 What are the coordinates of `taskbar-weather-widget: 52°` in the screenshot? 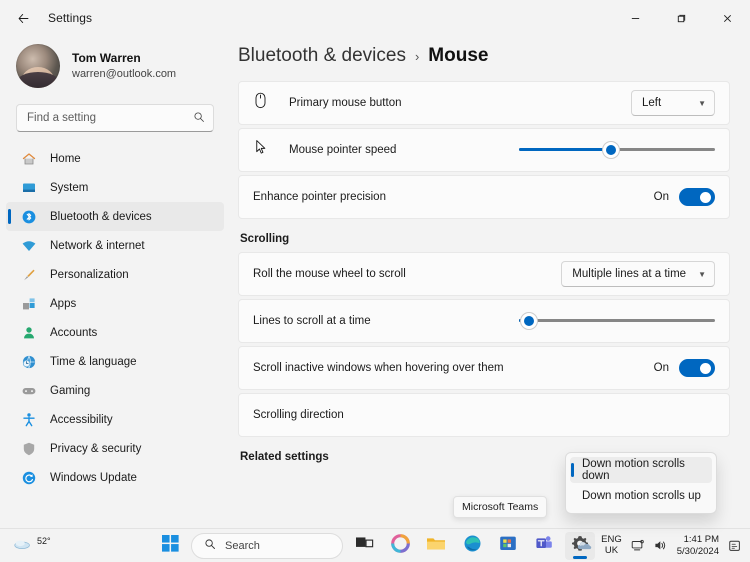 It's located at (31, 545).